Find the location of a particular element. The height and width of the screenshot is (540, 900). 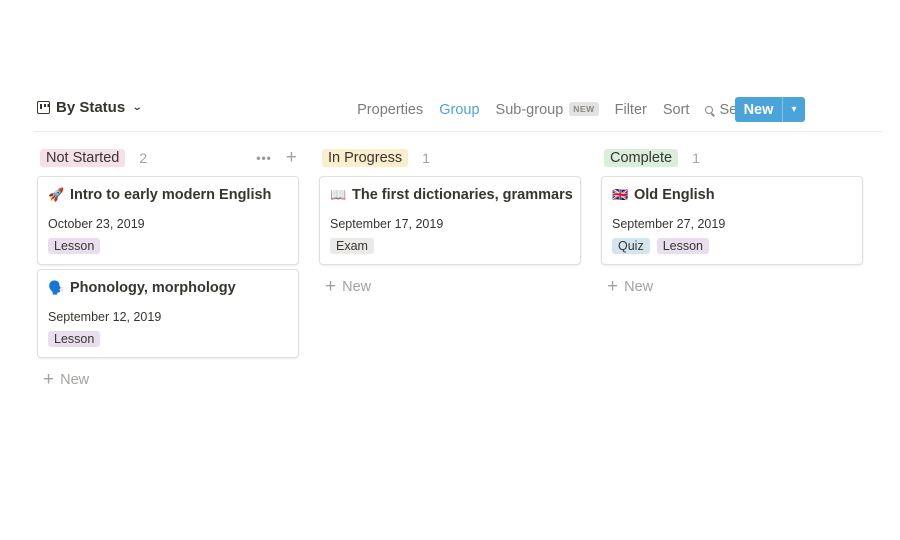

card-title: Old English is located at coordinates (674, 195).